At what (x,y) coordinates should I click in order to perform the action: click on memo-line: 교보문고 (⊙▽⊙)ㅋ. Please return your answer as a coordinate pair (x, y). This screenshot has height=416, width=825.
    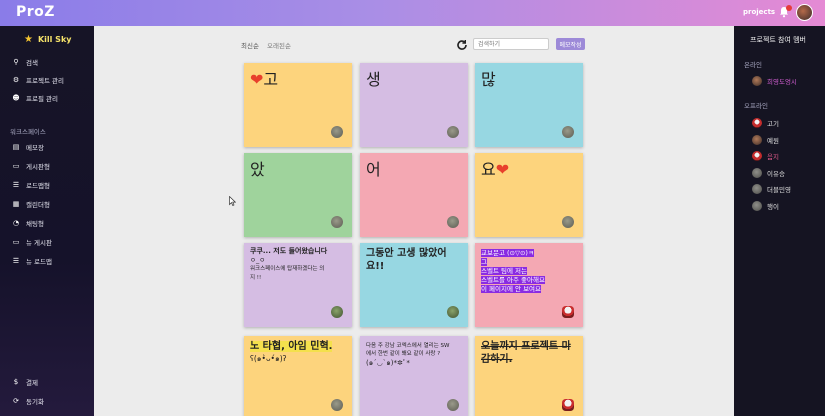
    Looking at the image, I should click on (507, 253).